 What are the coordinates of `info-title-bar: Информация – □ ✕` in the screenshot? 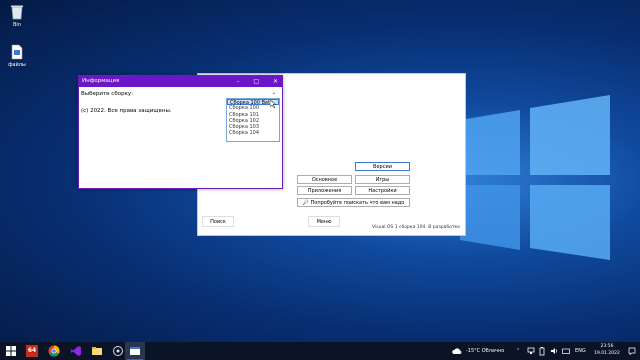 It's located at (180, 81).